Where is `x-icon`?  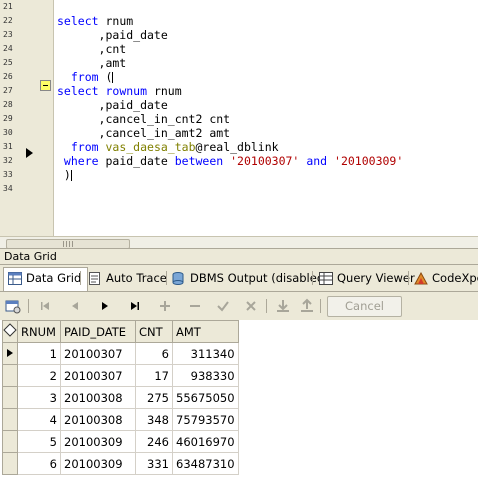
x-icon is located at coordinates (251, 306).